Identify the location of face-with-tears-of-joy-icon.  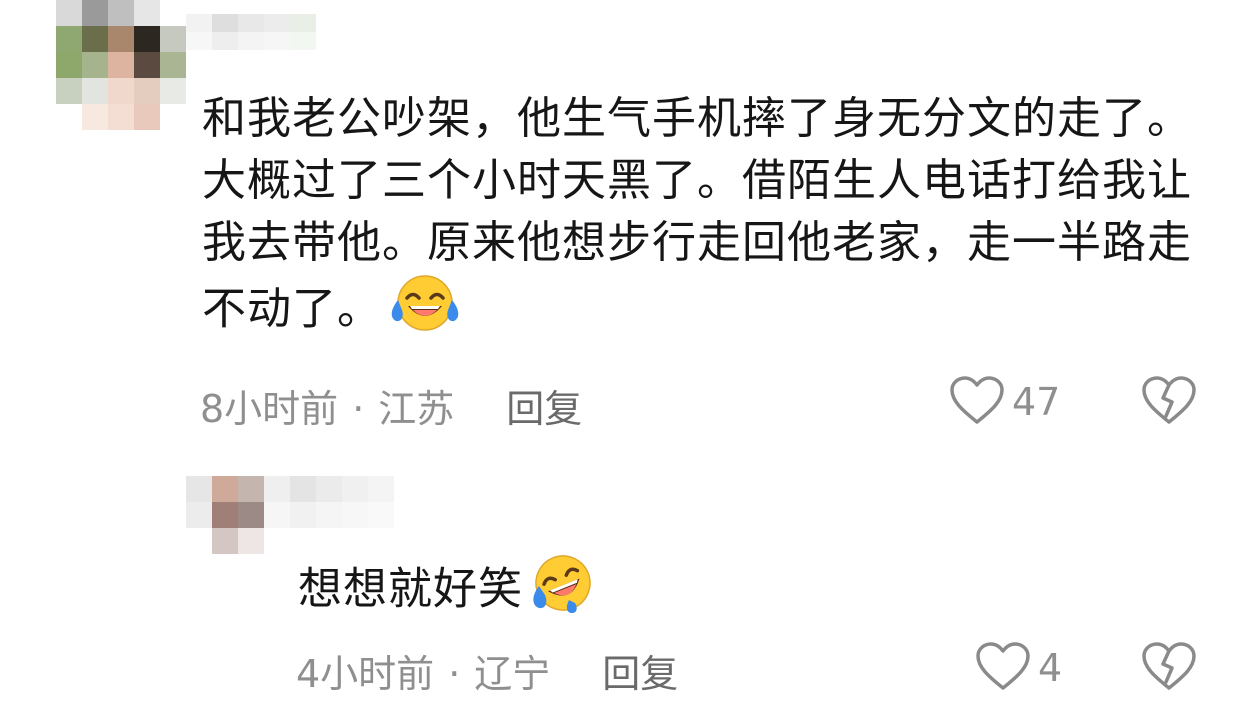
(425, 311).